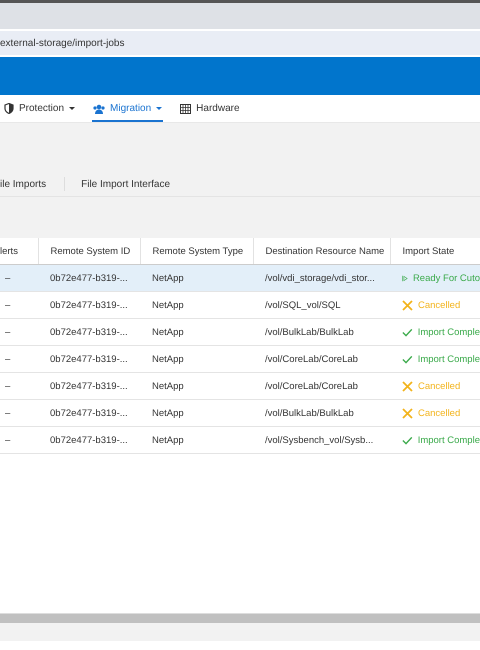 The height and width of the screenshot is (650, 480). What do you see at coordinates (240, 618) in the screenshot?
I see `scrollbar` at bounding box center [240, 618].